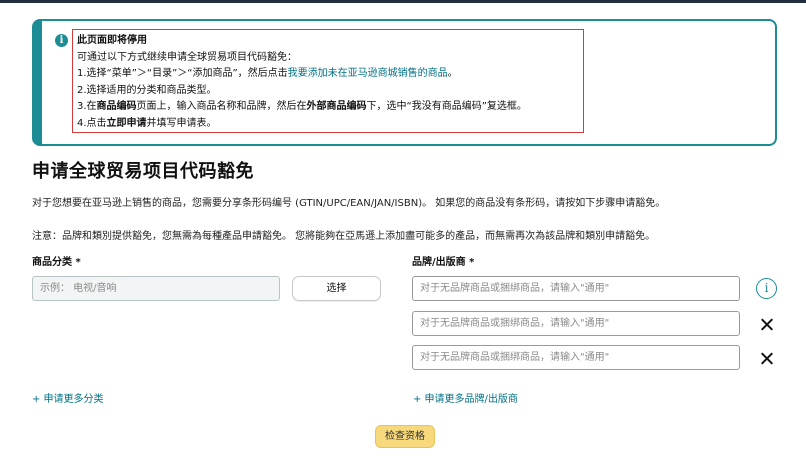 Image resolution: width=806 pixels, height=465 pixels. Describe the element at coordinates (368, 73) in the screenshot. I see `add-product-link: 我要添加未在亚马逊商城销售的商品` at that location.